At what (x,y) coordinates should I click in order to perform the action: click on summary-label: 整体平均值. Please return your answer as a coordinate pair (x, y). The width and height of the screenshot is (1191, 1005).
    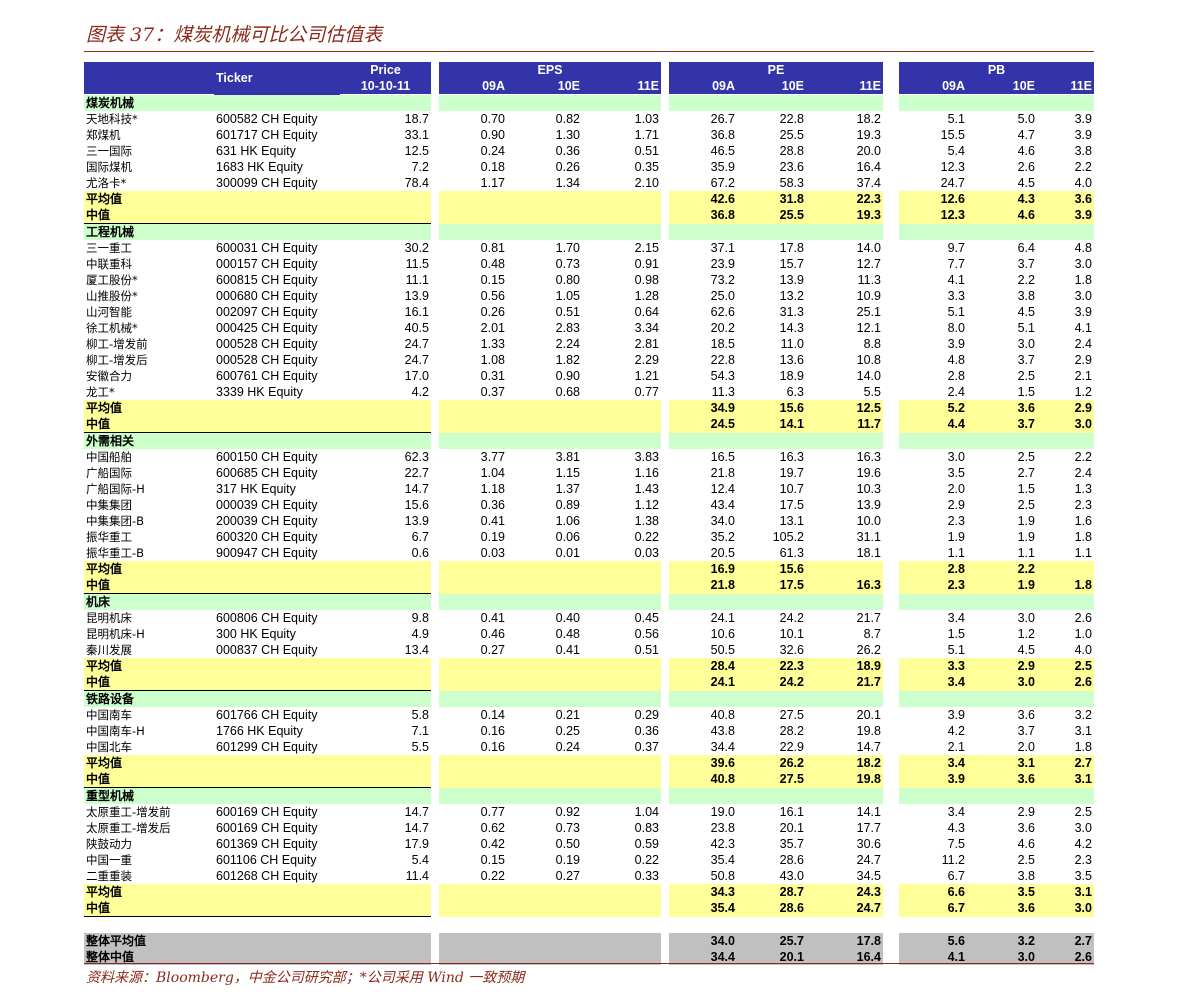
    Looking at the image, I should click on (149, 941).